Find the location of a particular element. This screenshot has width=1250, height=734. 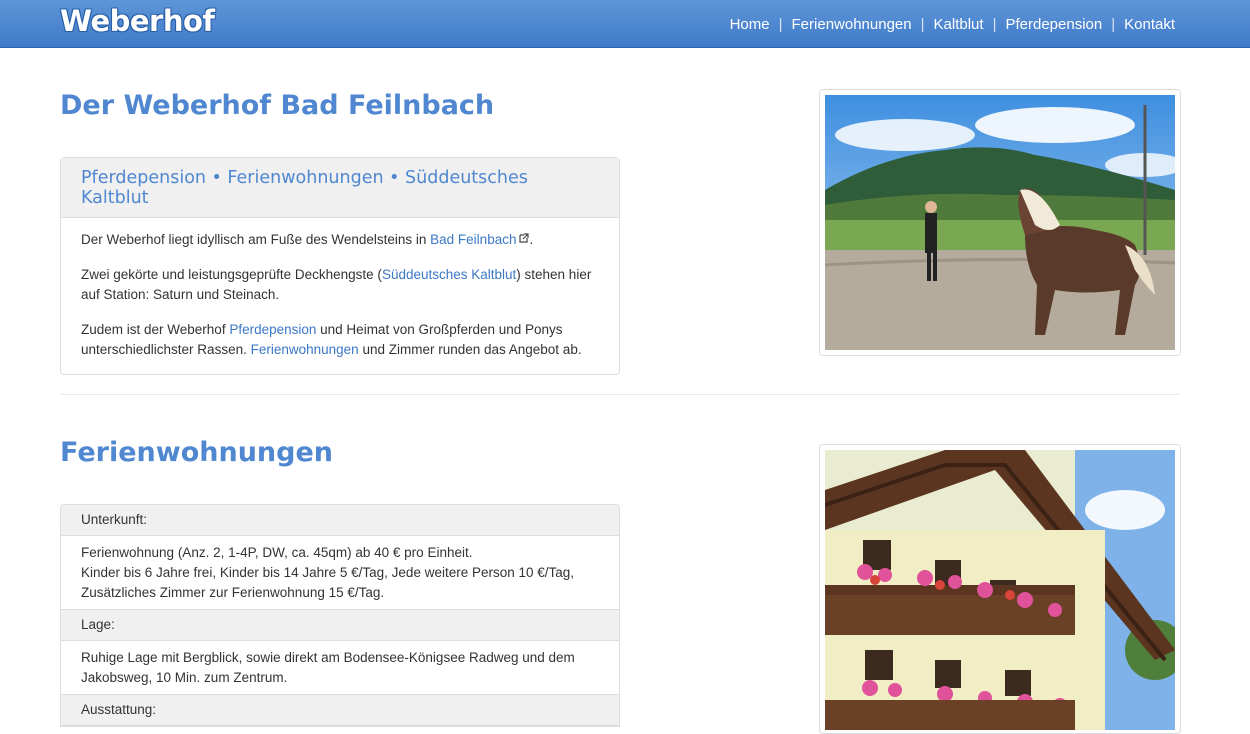

house-photo is located at coordinates (1000, 589).